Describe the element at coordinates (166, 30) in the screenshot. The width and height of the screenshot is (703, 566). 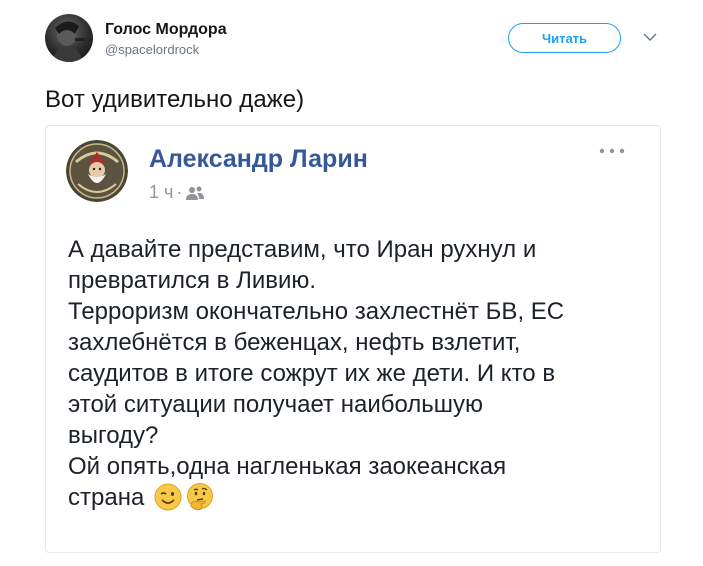
I see `author-display-name: Голос Мордора` at that location.